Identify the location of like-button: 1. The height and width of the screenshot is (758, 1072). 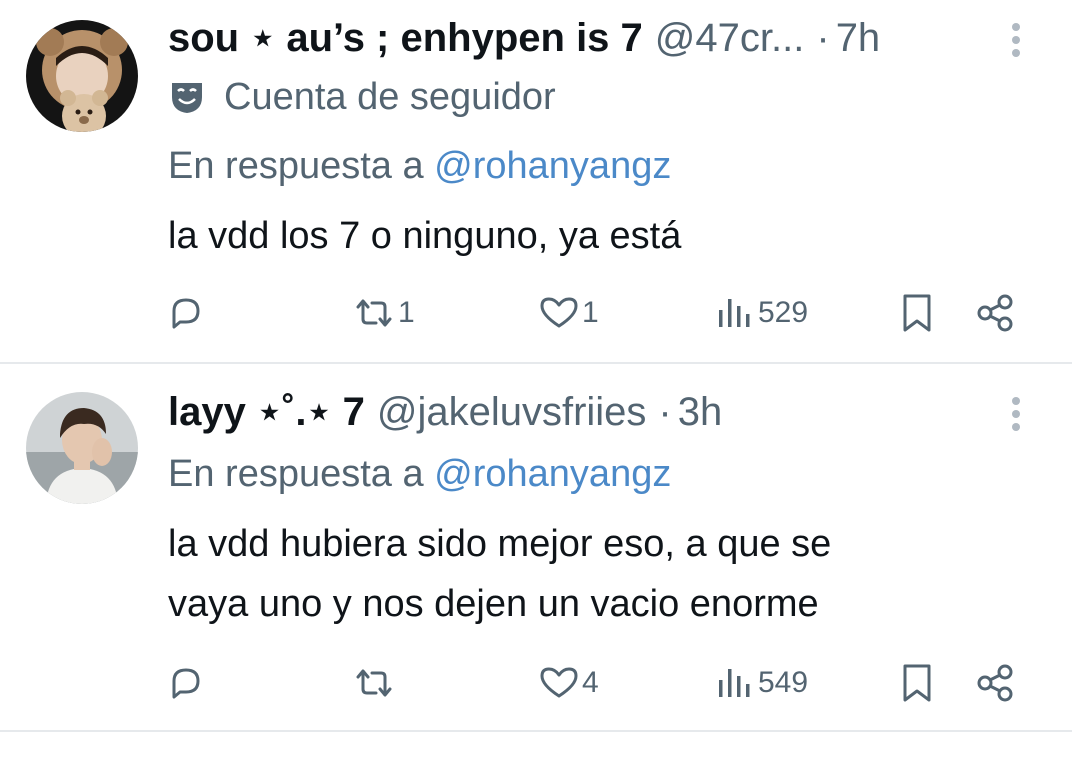
(568, 313).